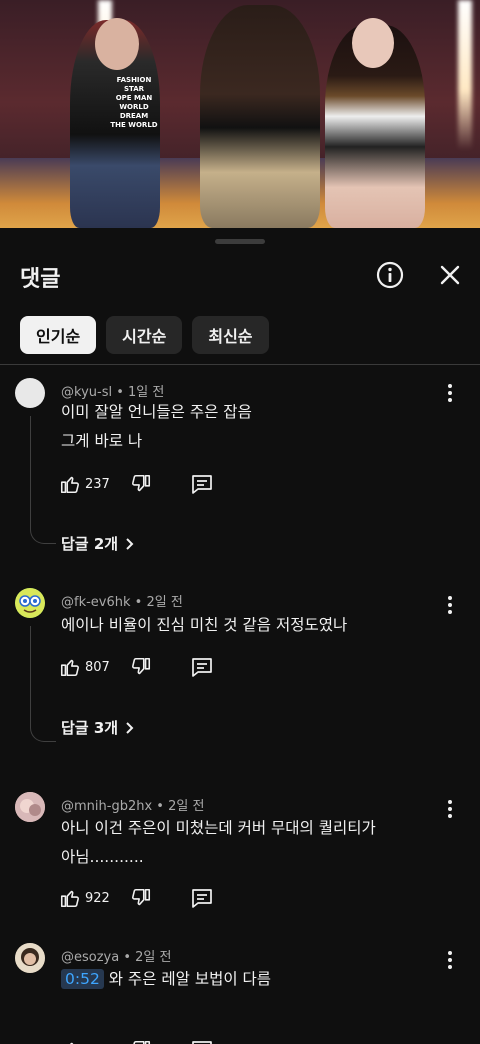 This screenshot has height=1044, width=480. What do you see at coordinates (84, 484) in the screenshot?
I see `like-button: 237` at bounding box center [84, 484].